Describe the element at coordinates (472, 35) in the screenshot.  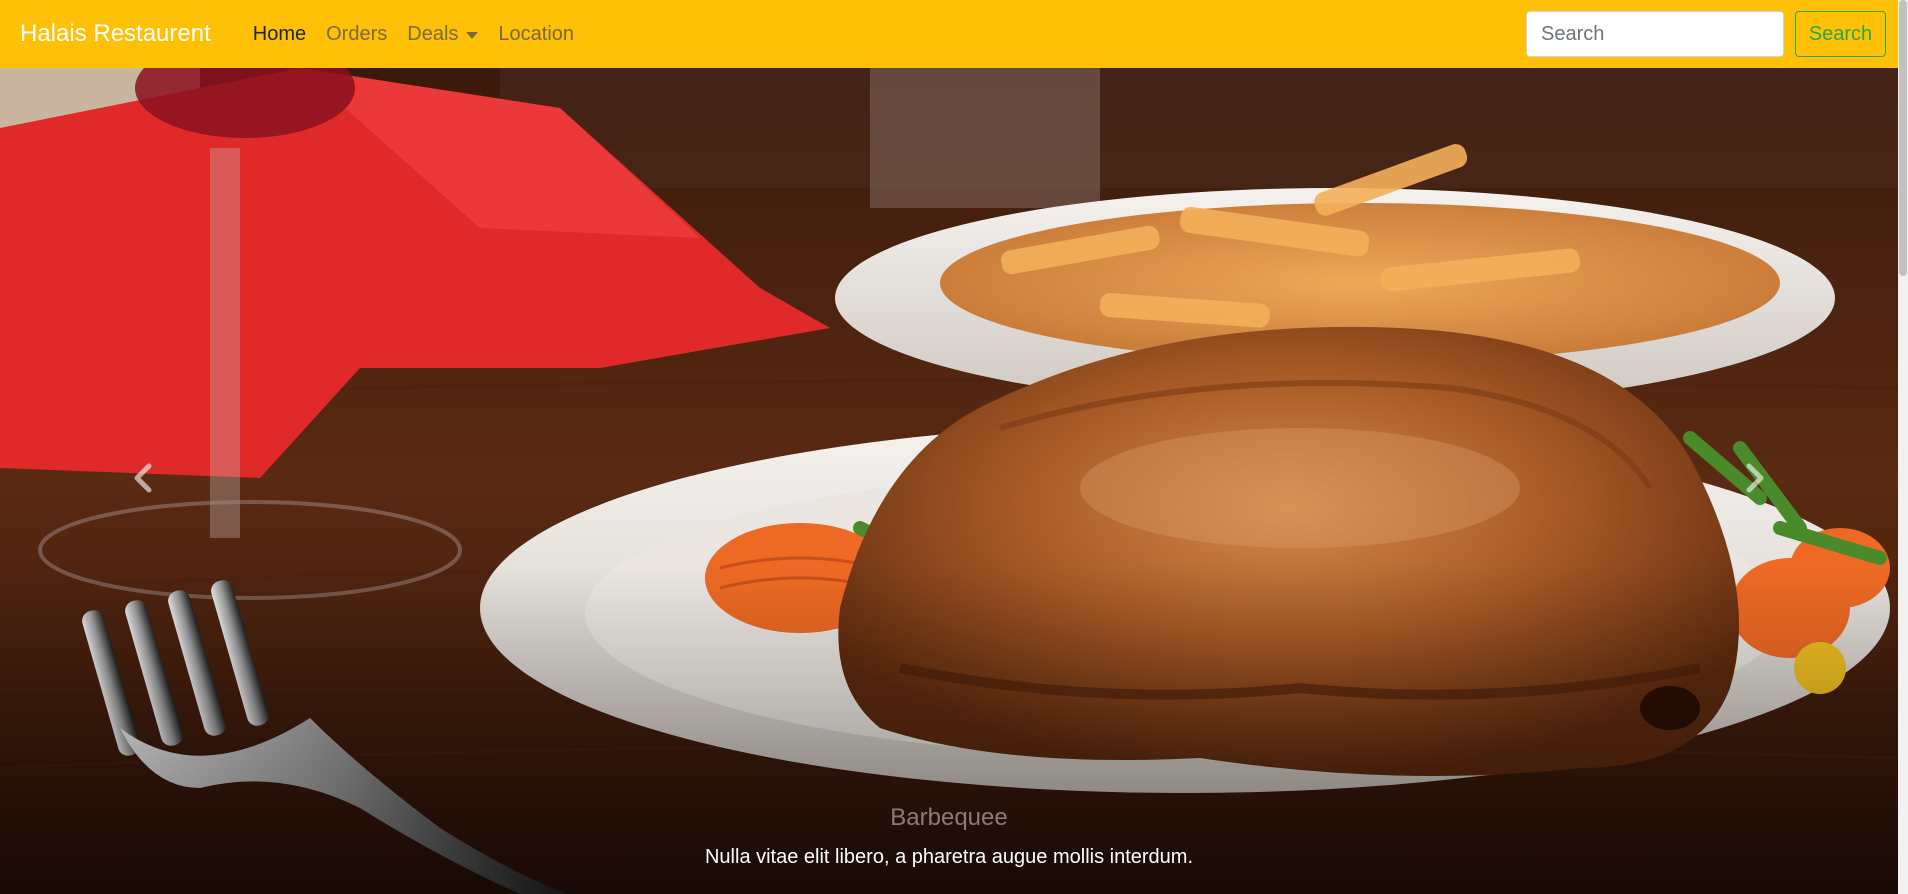
I see `caret-down-icon` at that location.